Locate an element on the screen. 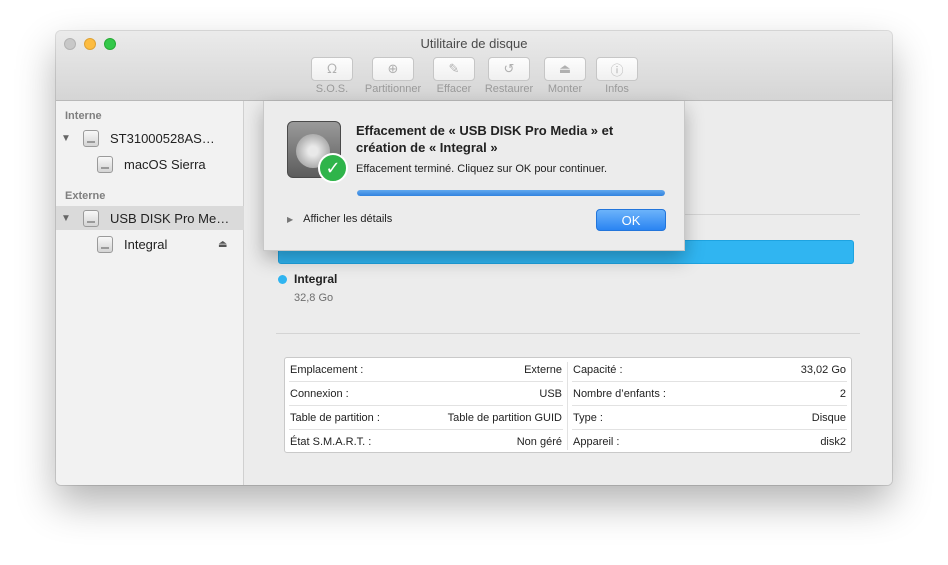  info-icon: ⓘ is located at coordinates (617, 69).